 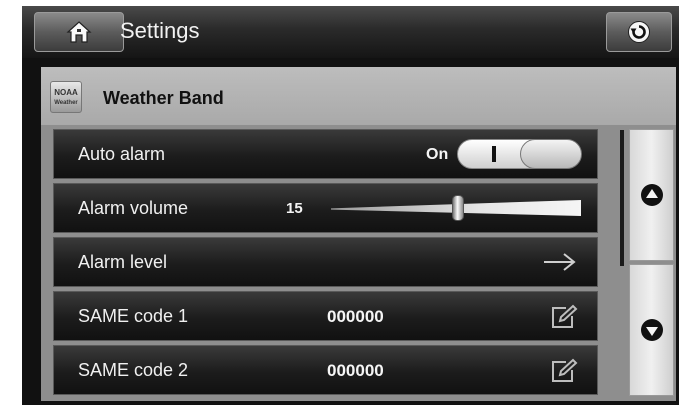 I want to click on alarm-volume-slider, so click(x=456, y=208).